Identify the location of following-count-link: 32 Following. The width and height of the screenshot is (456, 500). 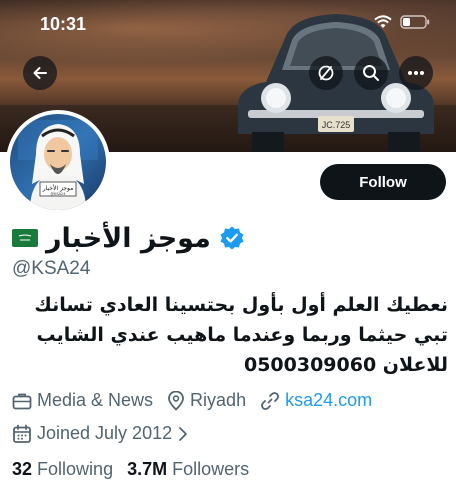
(62, 469).